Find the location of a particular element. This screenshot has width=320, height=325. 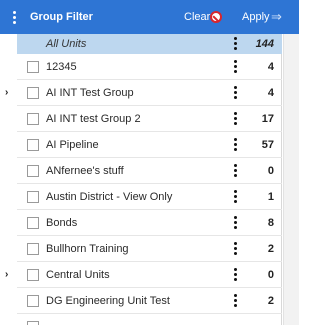

unit-row: AI INT Test Group 4 is located at coordinates (149, 93).